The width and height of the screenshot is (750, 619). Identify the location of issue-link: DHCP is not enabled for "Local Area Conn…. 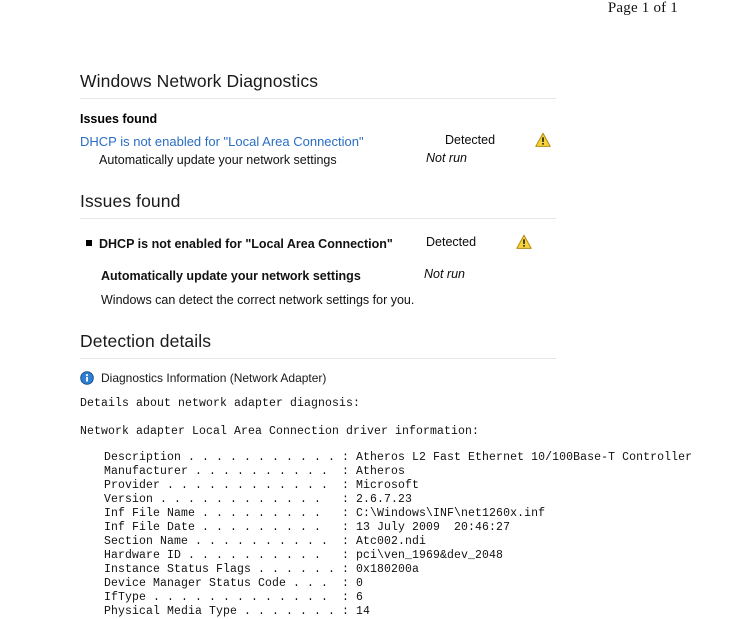
(222, 141).